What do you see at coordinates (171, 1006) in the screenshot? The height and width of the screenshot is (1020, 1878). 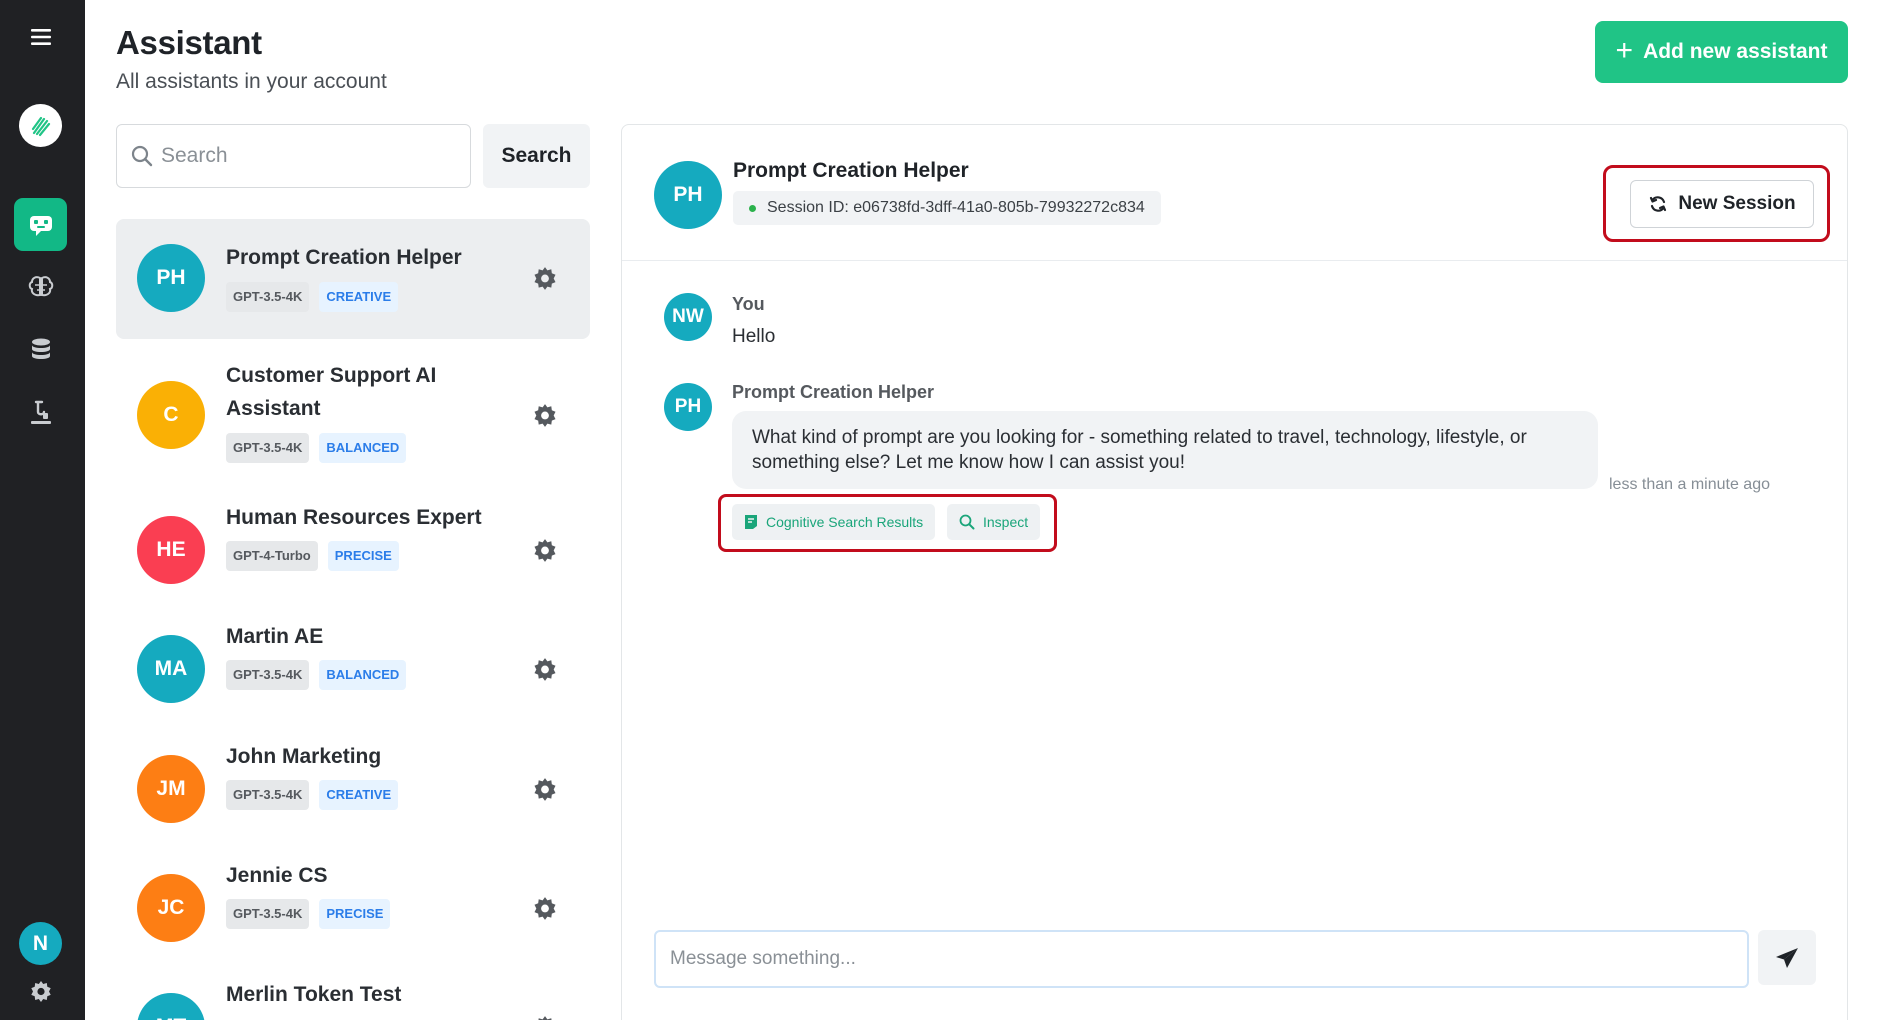 I see `assistant-avatar: MT` at bounding box center [171, 1006].